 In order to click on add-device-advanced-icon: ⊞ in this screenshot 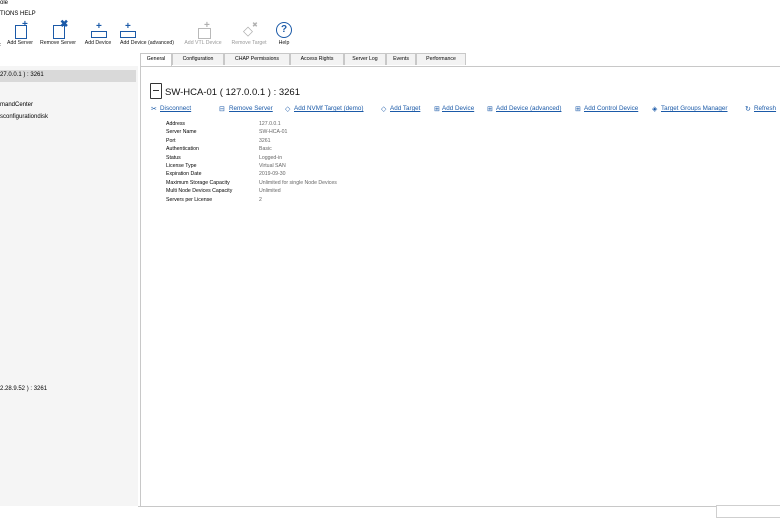, I will do `click(490, 109)`.